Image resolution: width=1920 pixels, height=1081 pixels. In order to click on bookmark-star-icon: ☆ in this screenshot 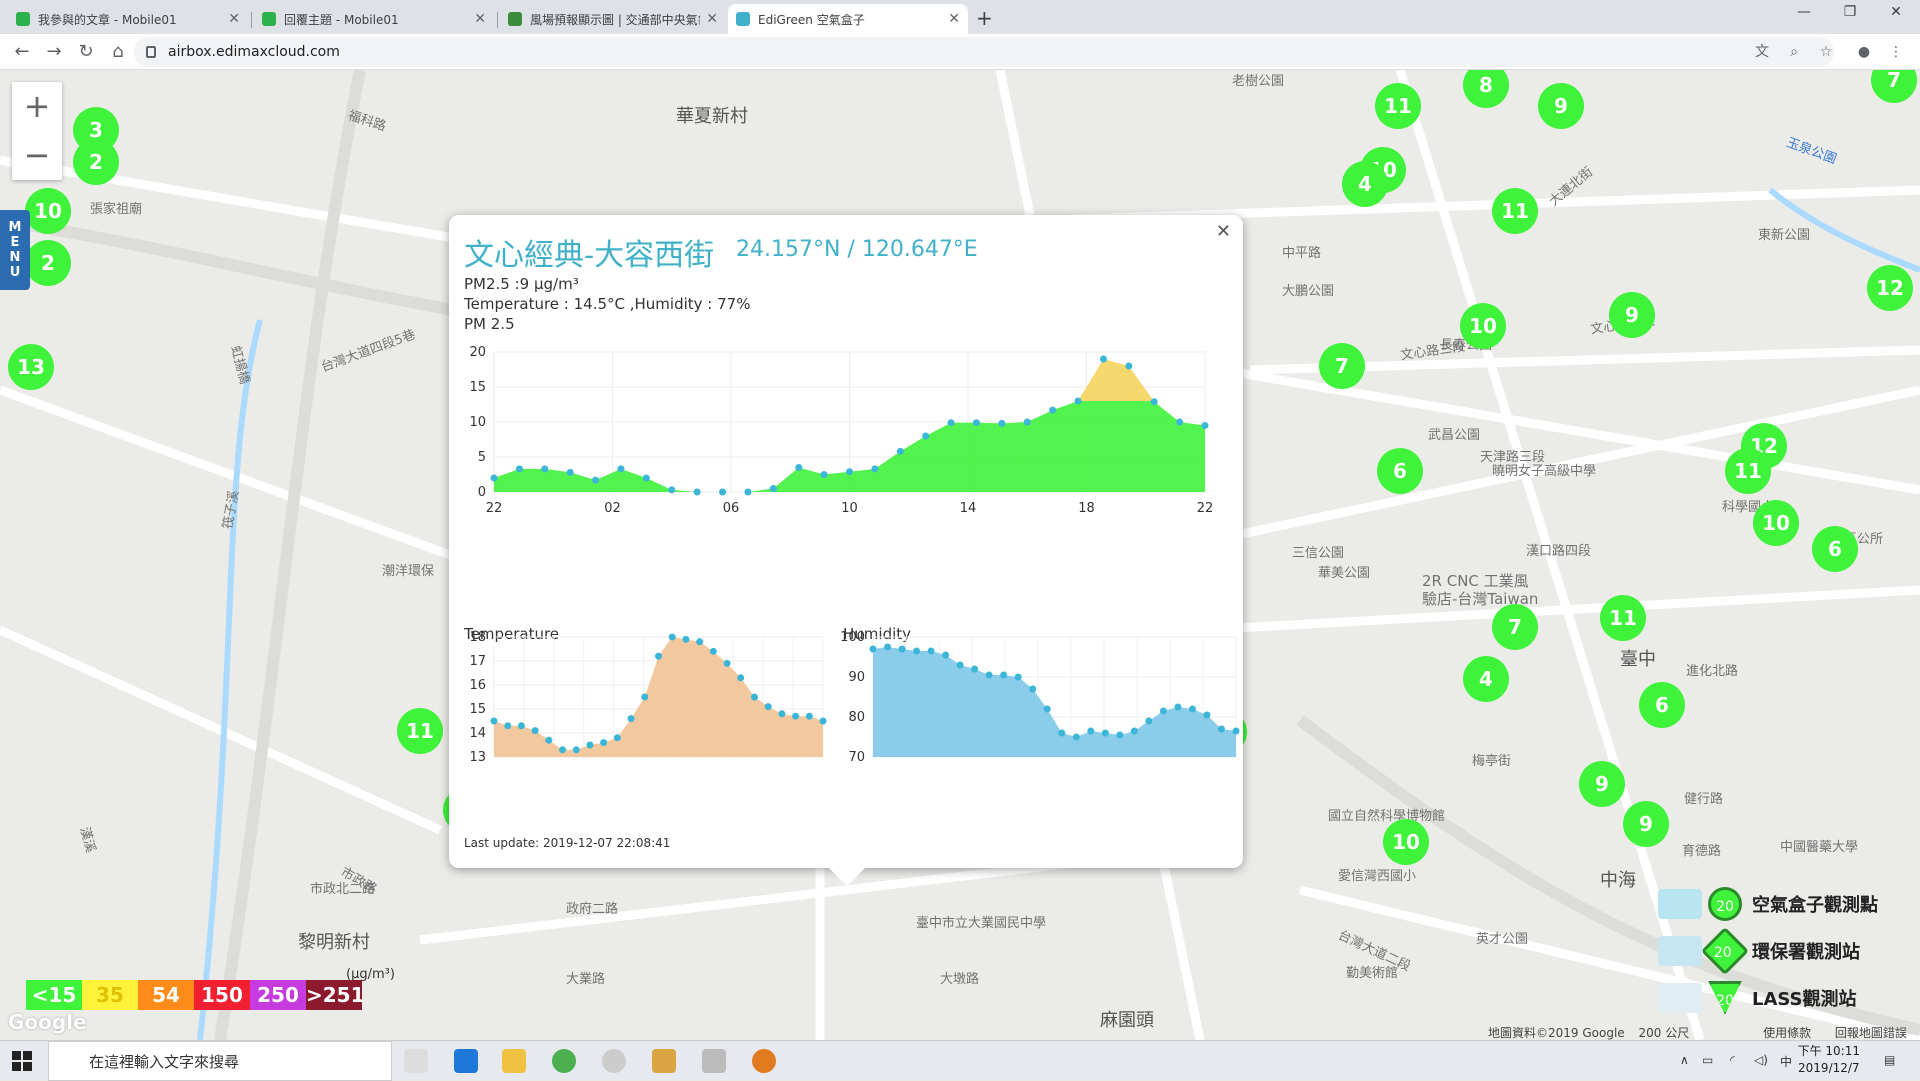, I will do `click(1826, 52)`.